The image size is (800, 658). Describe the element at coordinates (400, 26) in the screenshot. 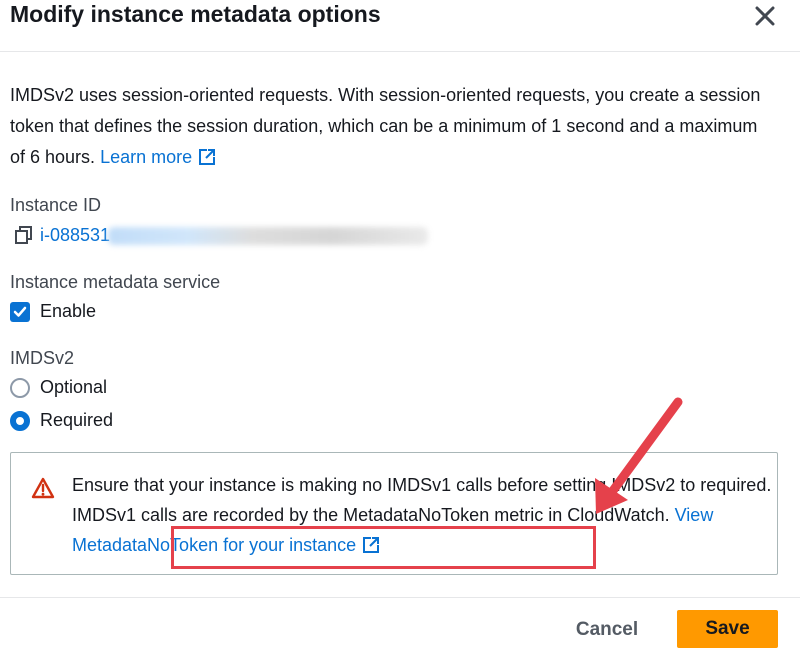

I see `modal-header: Modify instance metadata options` at that location.